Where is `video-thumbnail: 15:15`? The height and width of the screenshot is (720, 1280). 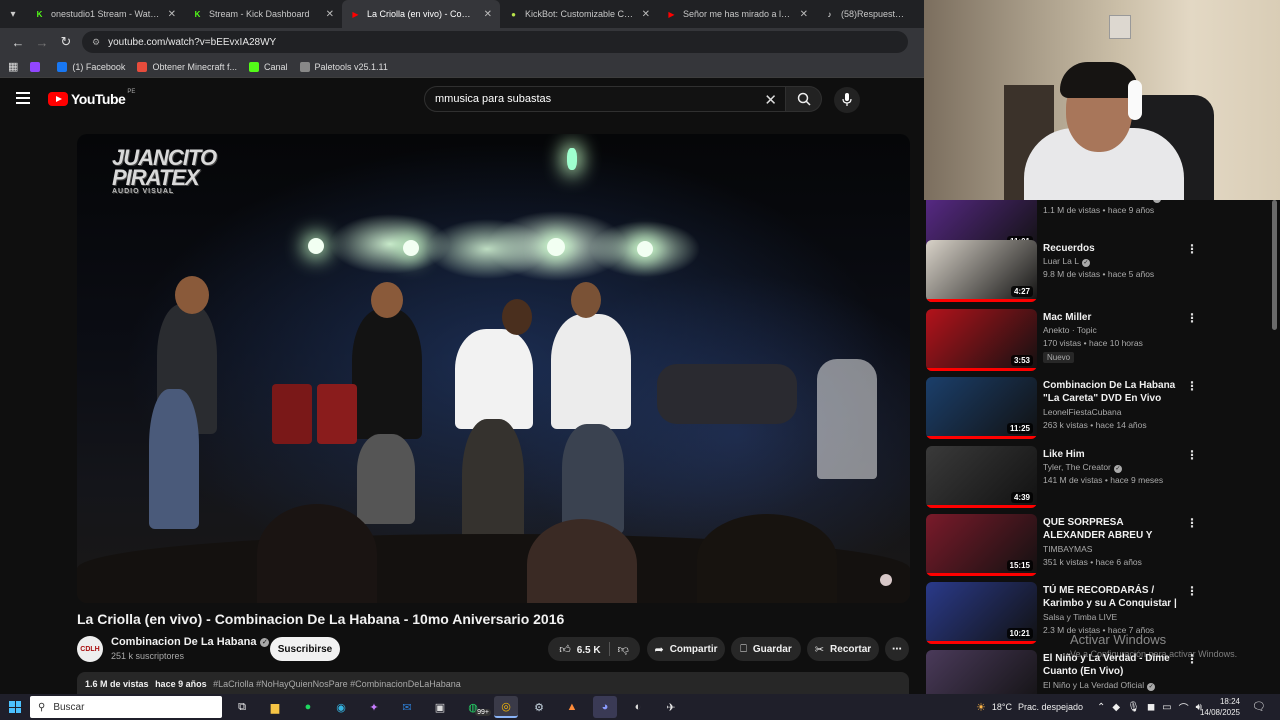
video-thumbnail: 15:15 is located at coordinates (981, 545).